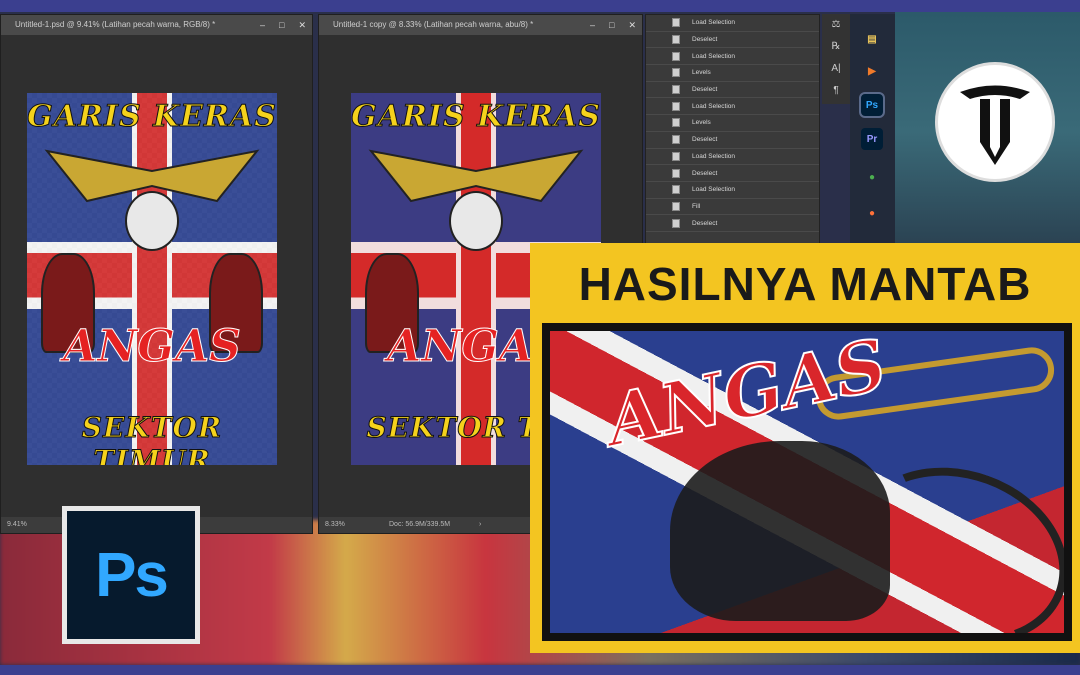 Image resolution: width=1080 pixels, height=675 pixels. Describe the element at coordinates (540, 670) in the screenshot. I see `frame-bottom-border` at that location.